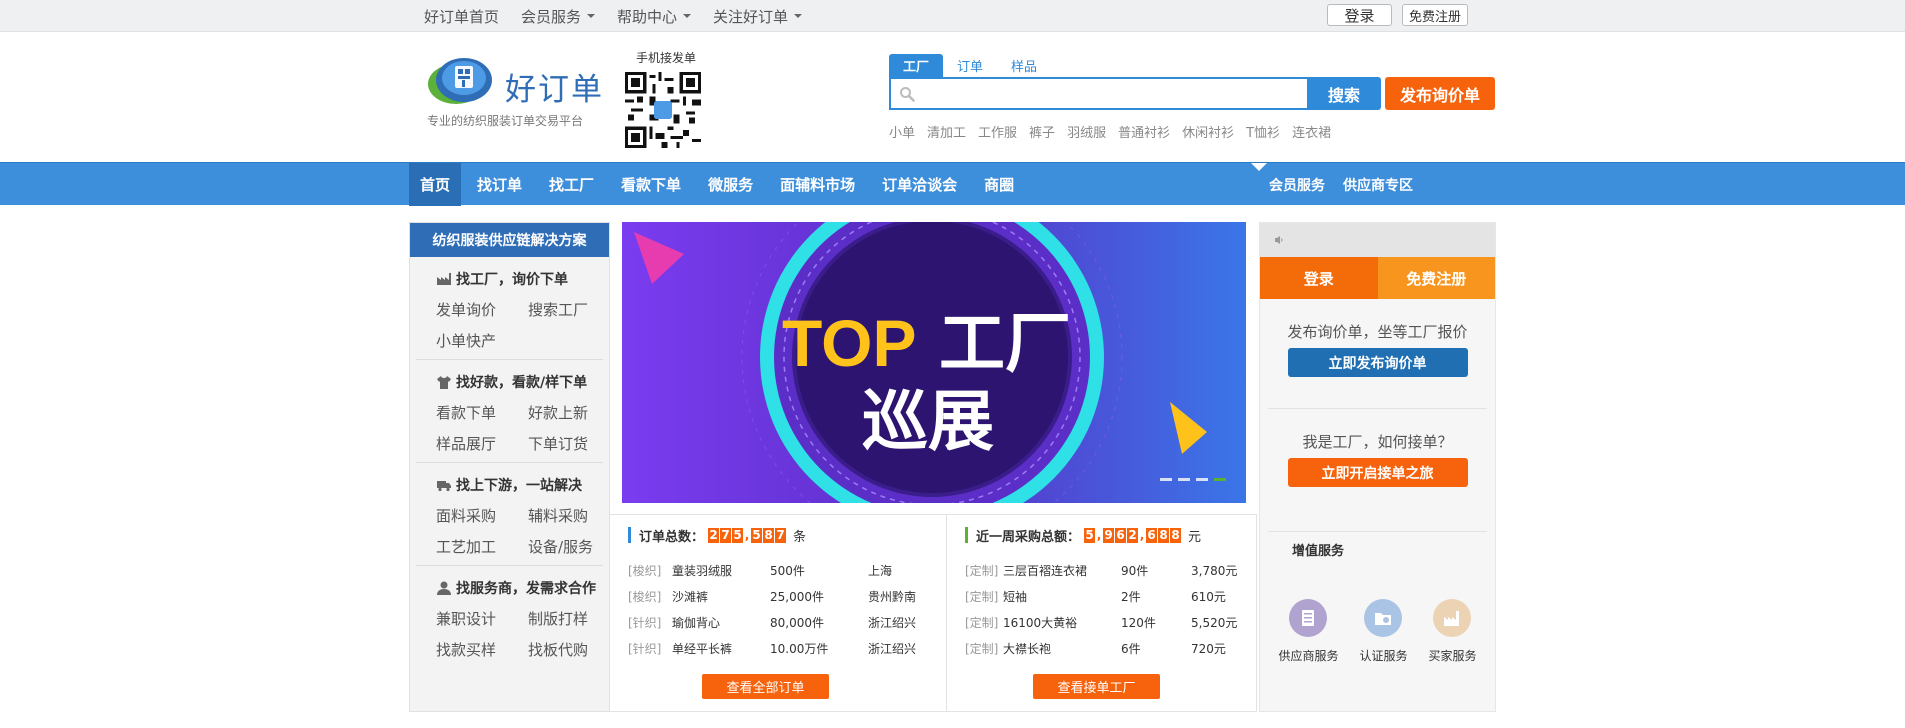 The height and width of the screenshot is (728, 1905). Describe the element at coordinates (1208, 131) in the screenshot. I see `hot-keyword: 休闲衬衫` at that location.